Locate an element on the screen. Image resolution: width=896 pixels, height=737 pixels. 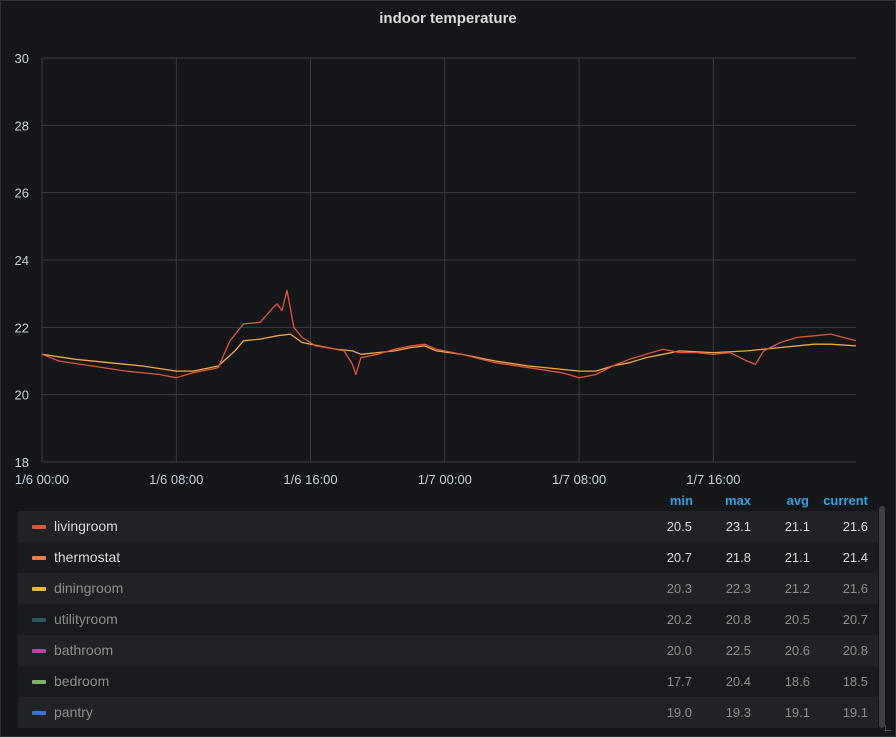
series-avg: 20.6 is located at coordinates (797, 650).